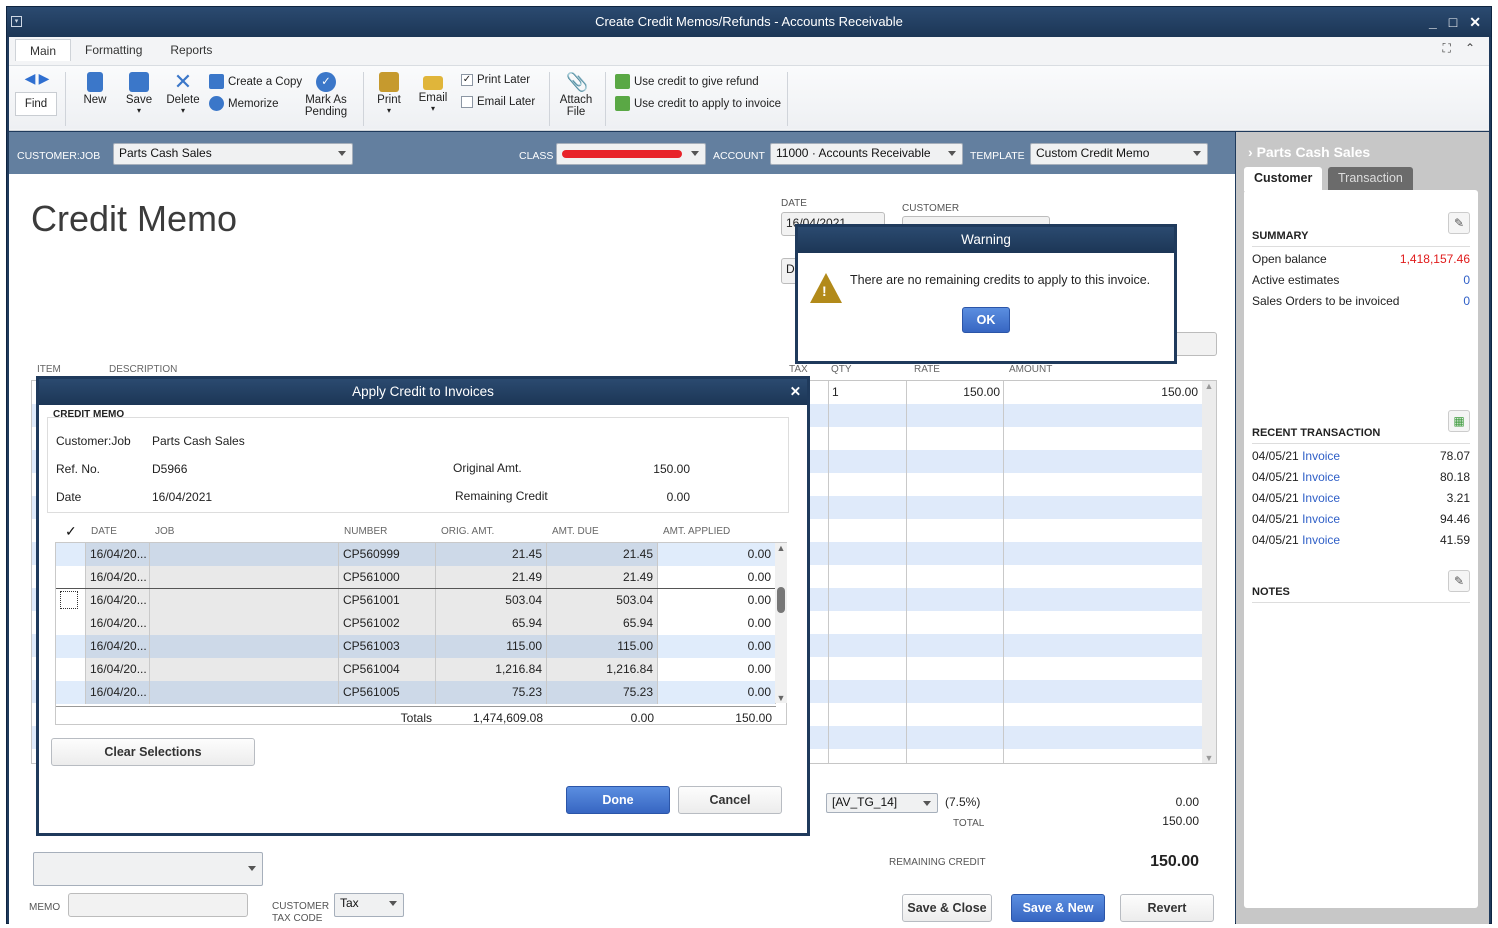 The image size is (1498, 928). What do you see at coordinates (148, 869) in the screenshot?
I see `customer-message-dropdown` at bounding box center [148, 869].